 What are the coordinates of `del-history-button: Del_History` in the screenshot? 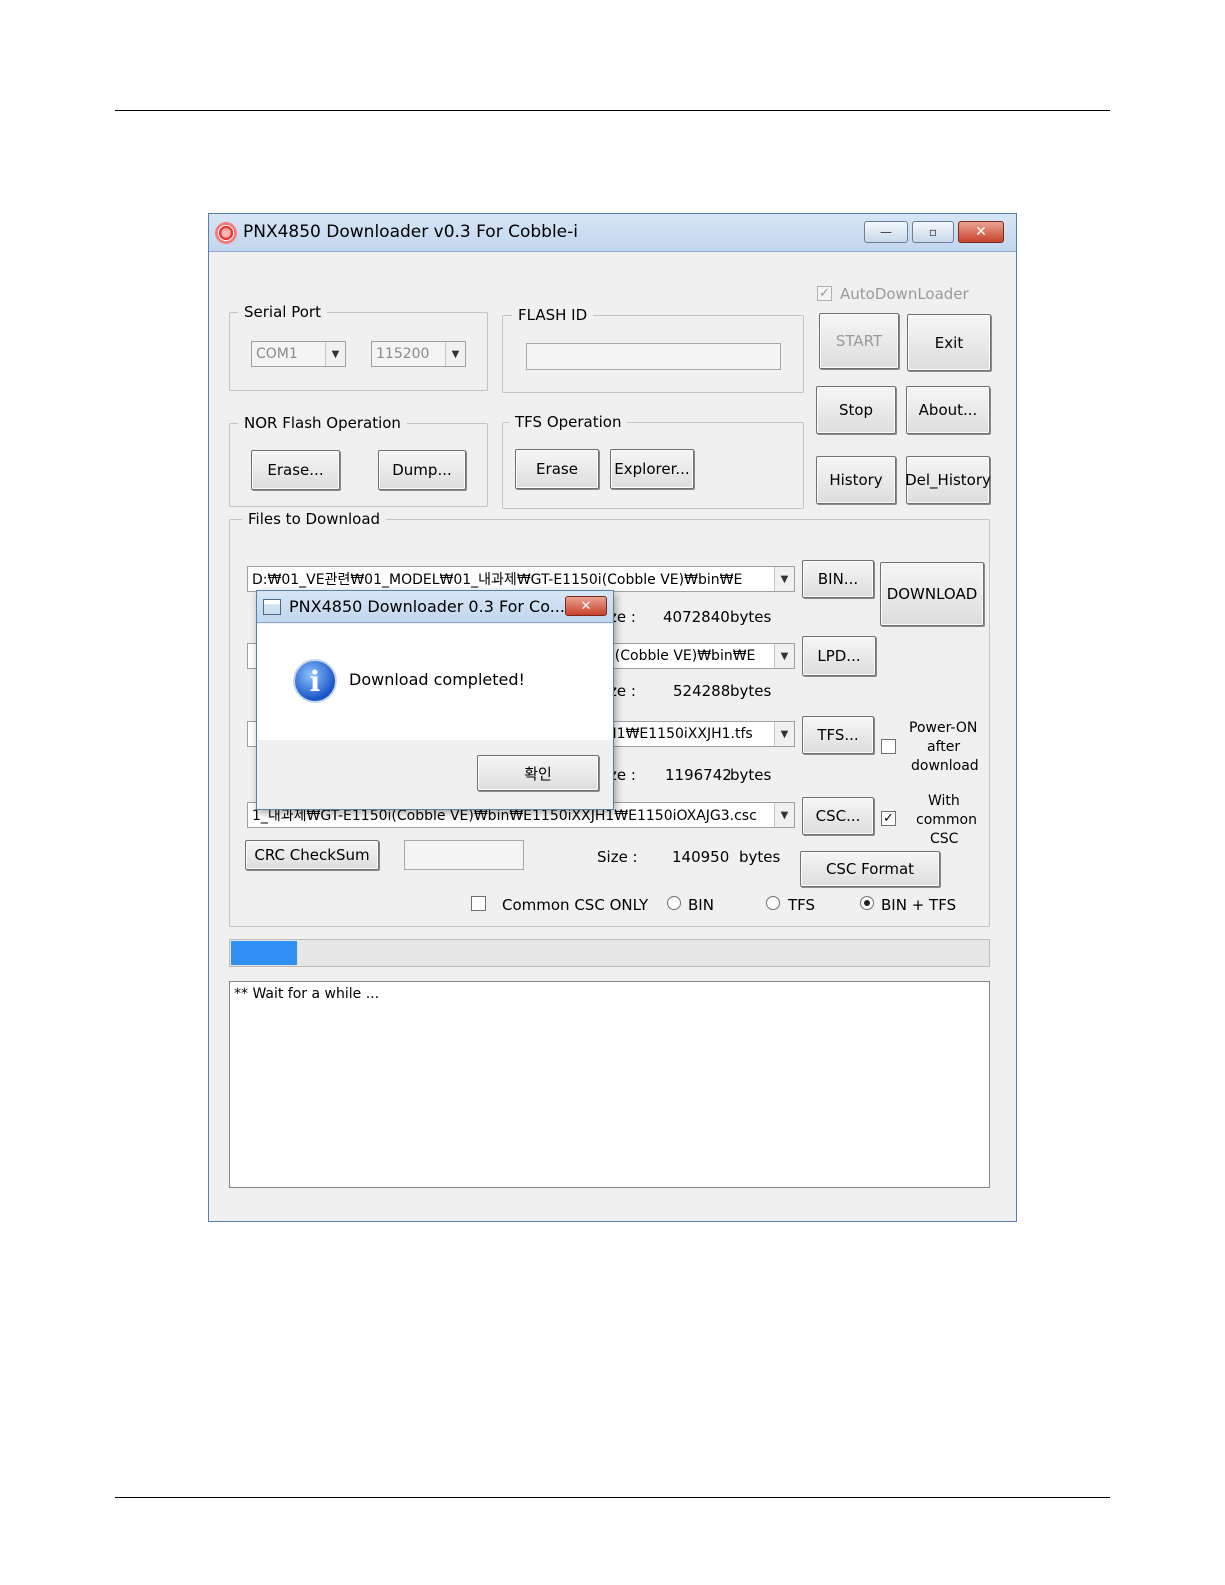 It's located at (948, 480).